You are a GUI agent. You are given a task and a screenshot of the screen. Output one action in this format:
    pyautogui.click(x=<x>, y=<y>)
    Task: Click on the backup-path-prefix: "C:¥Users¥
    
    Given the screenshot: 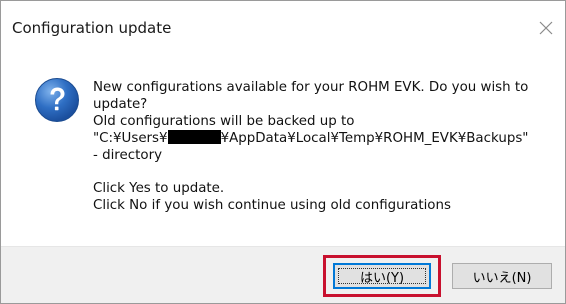 What is the action you would take?
    pyautogui.click(x=130, y=138)
    